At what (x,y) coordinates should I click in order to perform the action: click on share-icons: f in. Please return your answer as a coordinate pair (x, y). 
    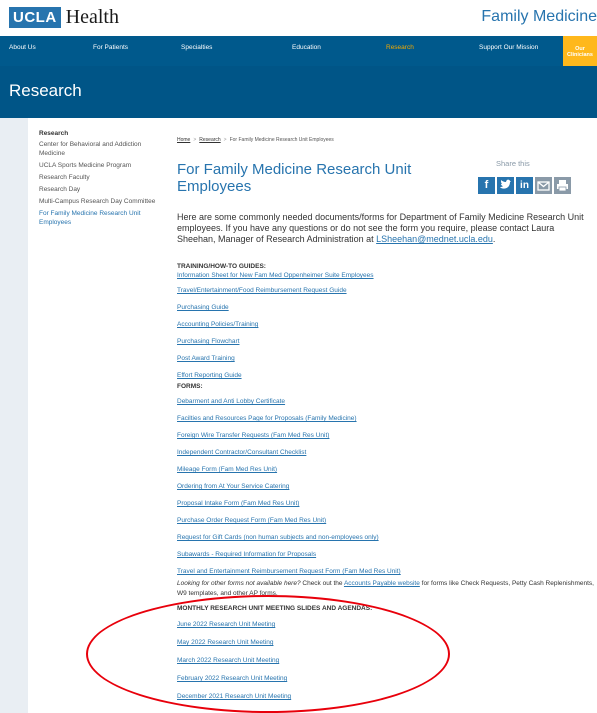
    Looking at the image, I should click on (524, 185).